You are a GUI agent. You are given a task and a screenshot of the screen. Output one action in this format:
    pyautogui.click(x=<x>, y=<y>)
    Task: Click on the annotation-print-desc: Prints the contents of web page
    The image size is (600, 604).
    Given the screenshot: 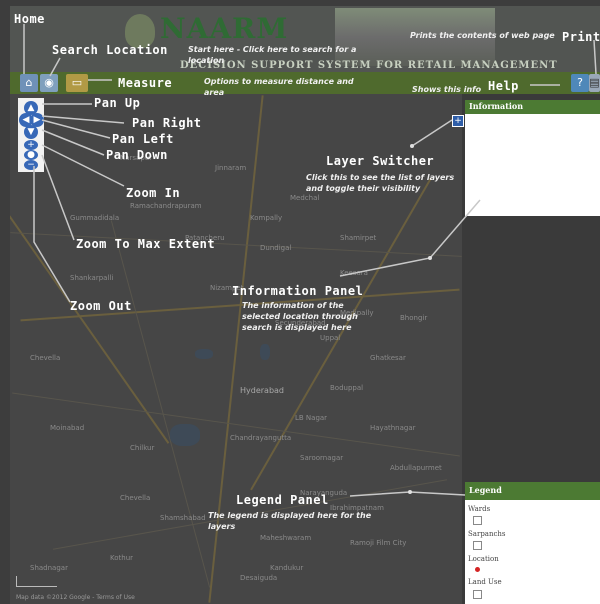 What is the action you would take?
    pyautogui.click(x=482, y=35)
    